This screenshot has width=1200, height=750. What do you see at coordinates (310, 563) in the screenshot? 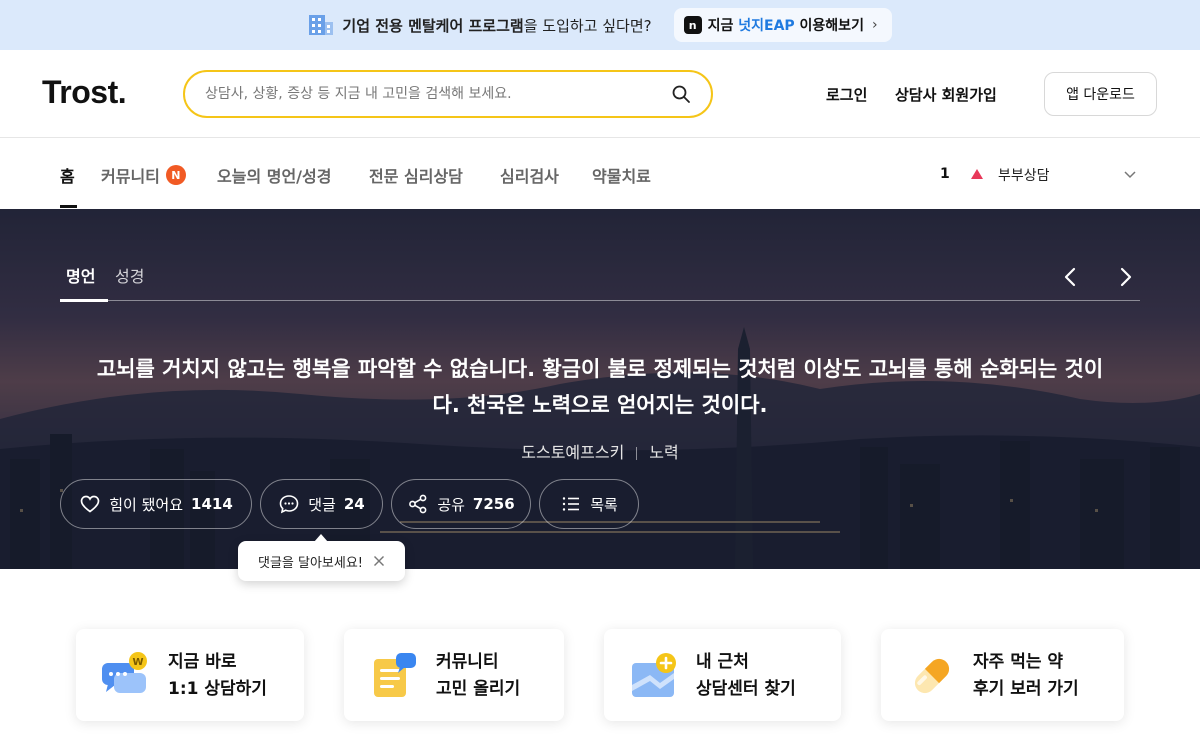
I see `tooltip-text: 댓글을 달아보세요!` at bounding box center [310, 563].